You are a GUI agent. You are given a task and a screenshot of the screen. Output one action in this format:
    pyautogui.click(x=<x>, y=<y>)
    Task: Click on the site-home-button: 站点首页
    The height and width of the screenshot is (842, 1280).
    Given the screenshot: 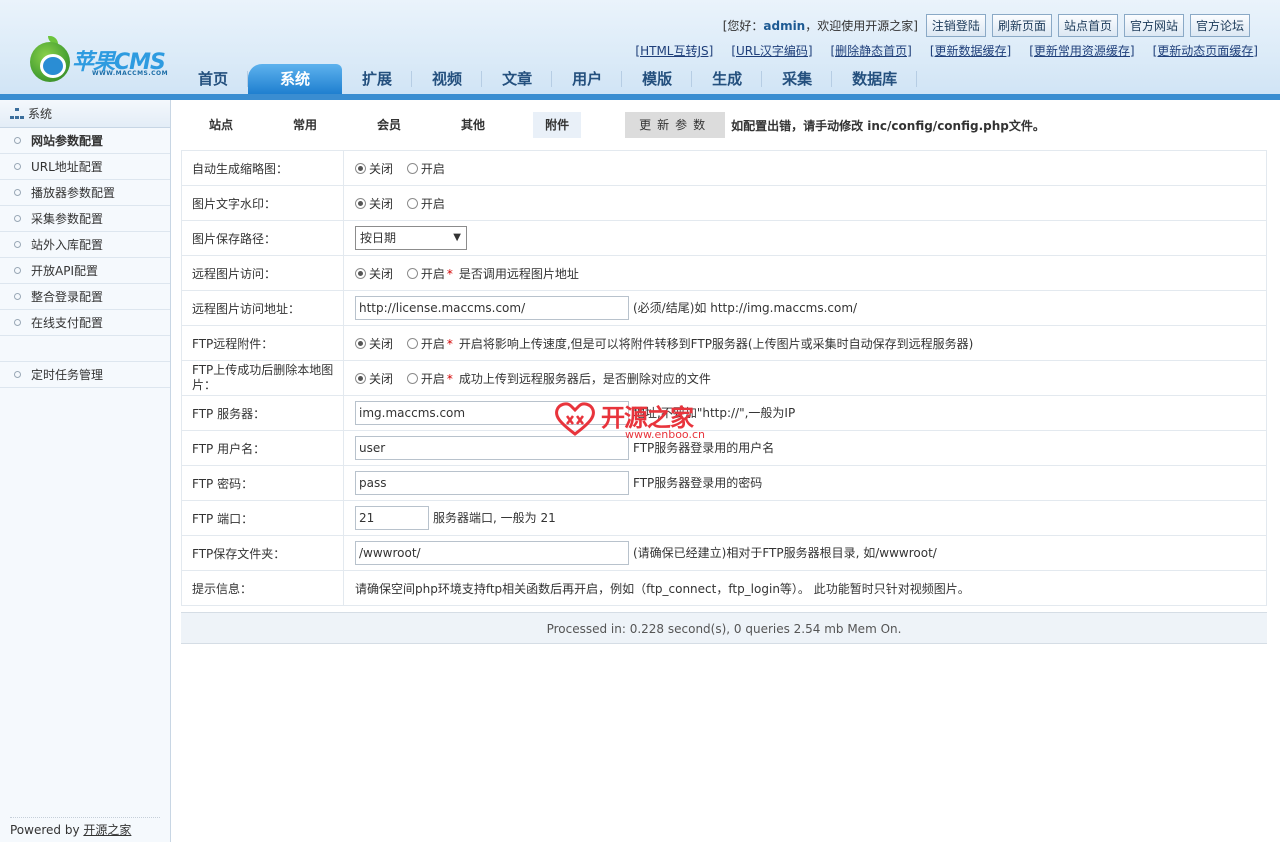 What is the action you would take?
    pyautogui.click(x=1087, y=25)
    